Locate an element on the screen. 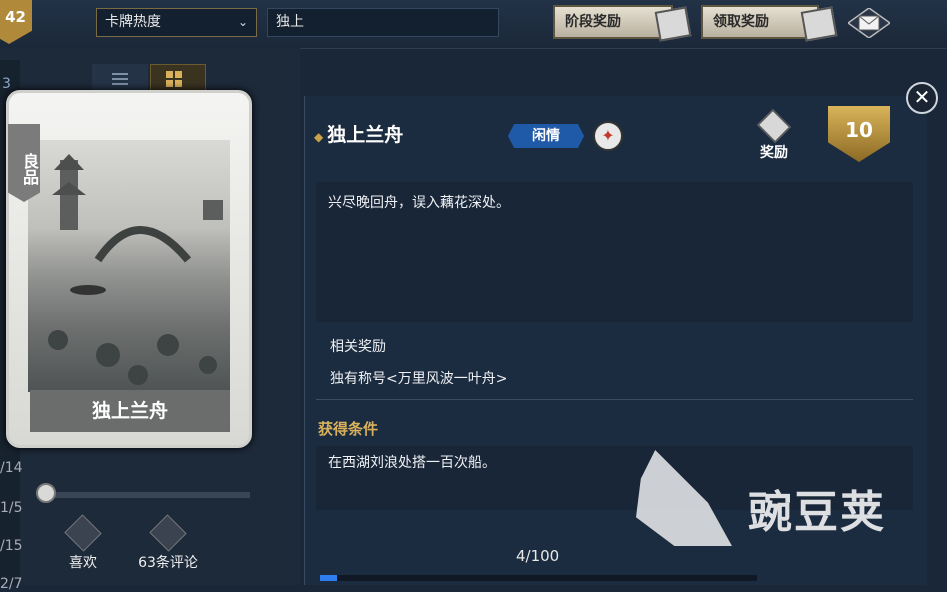 The height and width of the screenshot is (592, 947). divider is located at coordinates (614, 399).